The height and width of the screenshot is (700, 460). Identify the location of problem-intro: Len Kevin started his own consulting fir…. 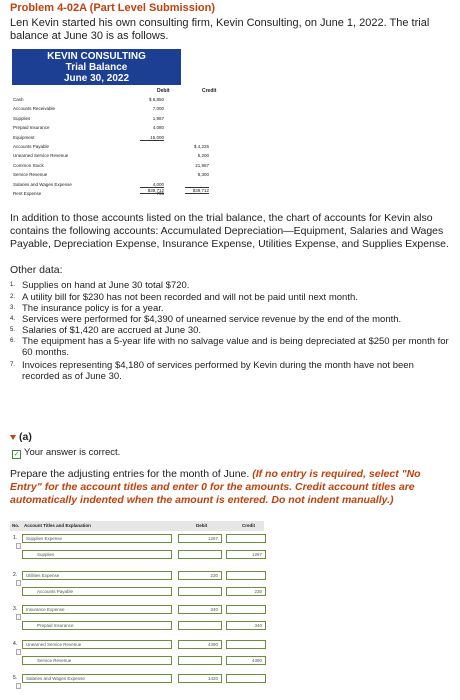
(220, 29).